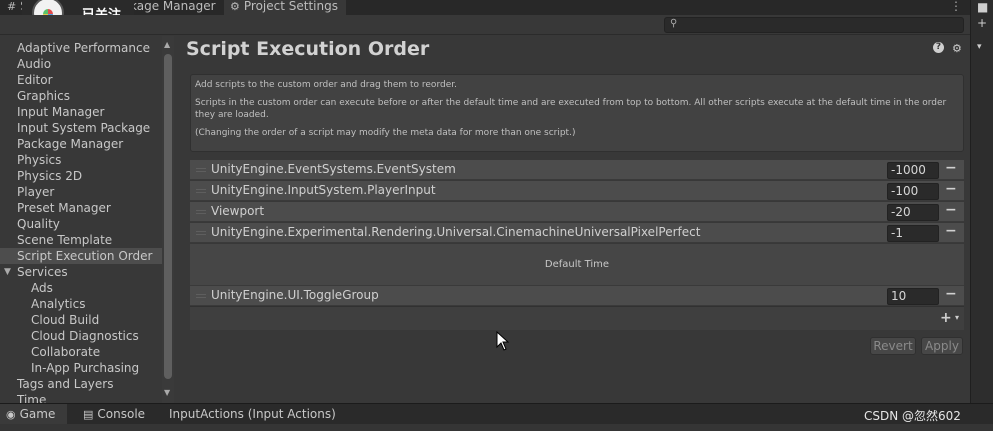 This screenshot has width=993, height=431. Describe the element at coordinates (913, 170) in the screenshot. I see `execution-order-field: -1000` at that location.